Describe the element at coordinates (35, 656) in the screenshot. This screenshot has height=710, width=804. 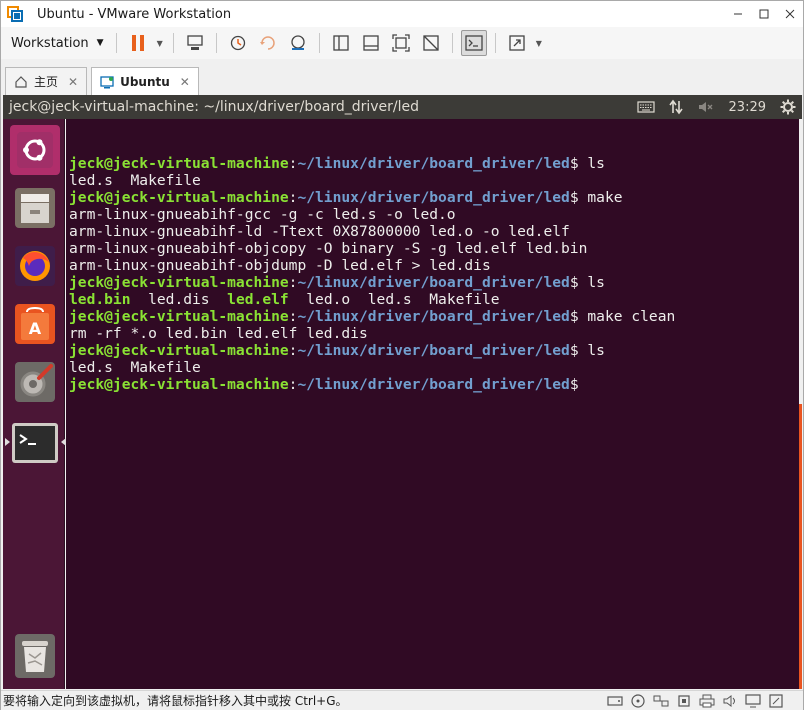
I see `trash-icon` at that location.